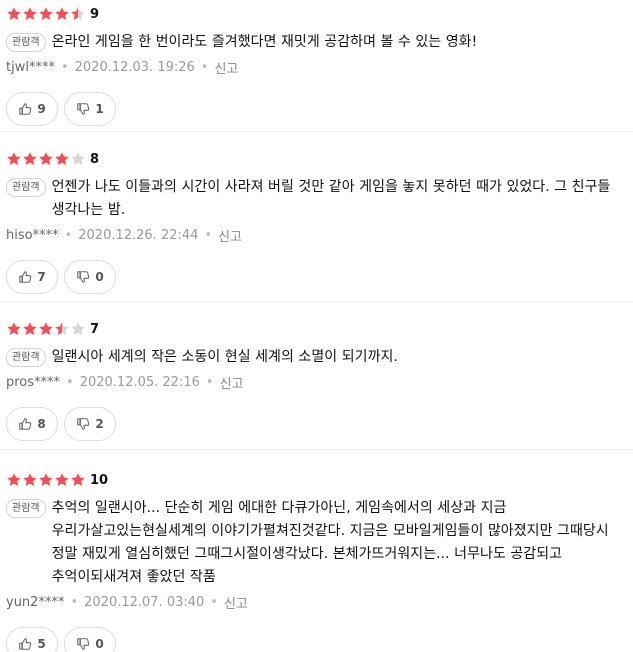 The width and height of the screenshot is (633, 652). Describe the element at coordinates (319, 382) in the screenshot. I see `review-meta: pros**** • 2020.12.05. 22:16 • 신고` at that location.